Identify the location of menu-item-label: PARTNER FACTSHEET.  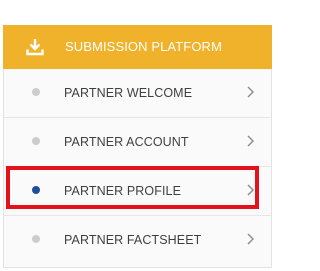
(133, 240).